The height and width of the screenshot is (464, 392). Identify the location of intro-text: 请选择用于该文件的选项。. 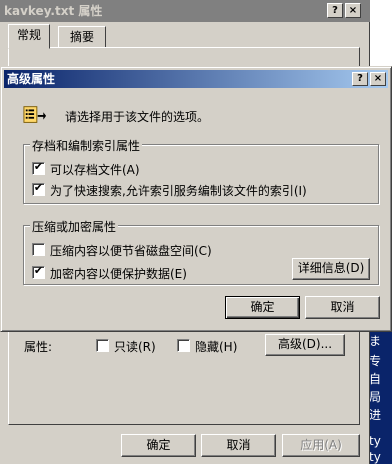
(137, 117).